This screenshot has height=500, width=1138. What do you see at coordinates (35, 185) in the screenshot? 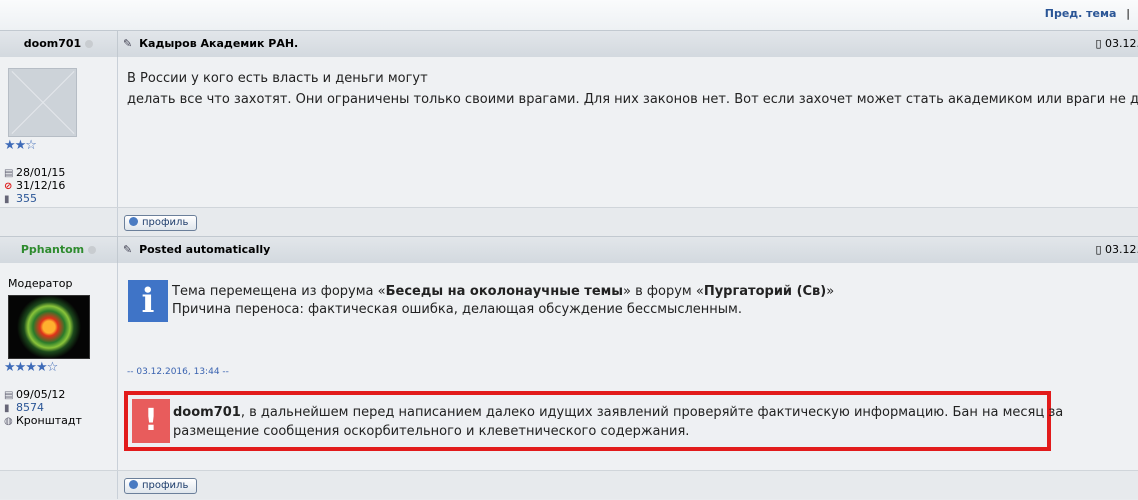
I see `ban-date: ⊘ 31/12/16` at bounding box center [35, 185].